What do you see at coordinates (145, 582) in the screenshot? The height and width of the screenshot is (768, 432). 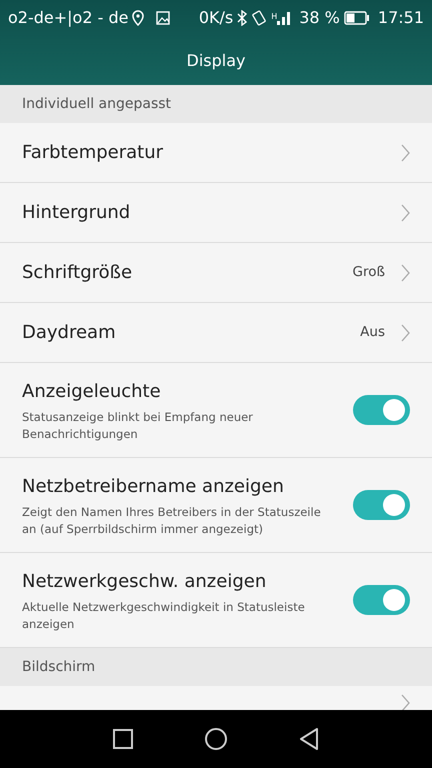 I see `setting-title: Netzwerkgeschw. anzeigen` at bounding box center [145, 582].